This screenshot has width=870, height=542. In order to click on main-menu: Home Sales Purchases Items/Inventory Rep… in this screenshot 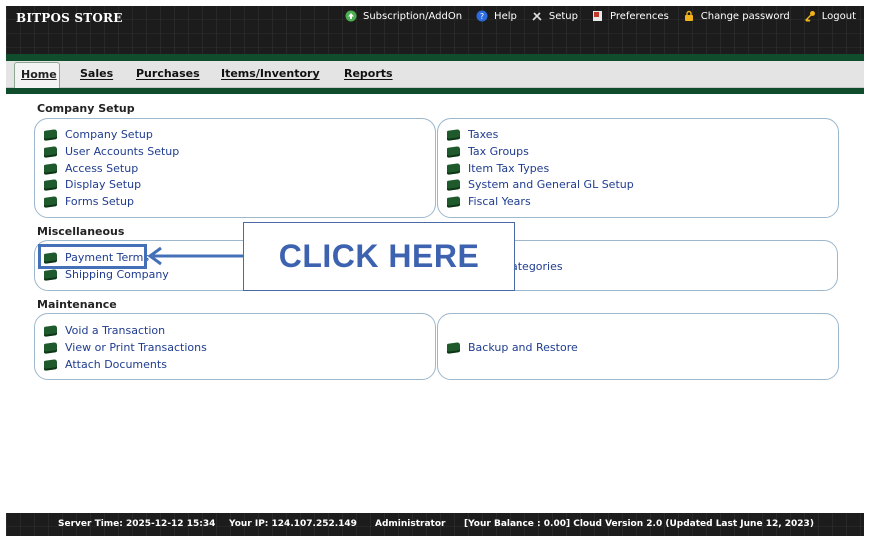, I will do `click(435, 74)`.